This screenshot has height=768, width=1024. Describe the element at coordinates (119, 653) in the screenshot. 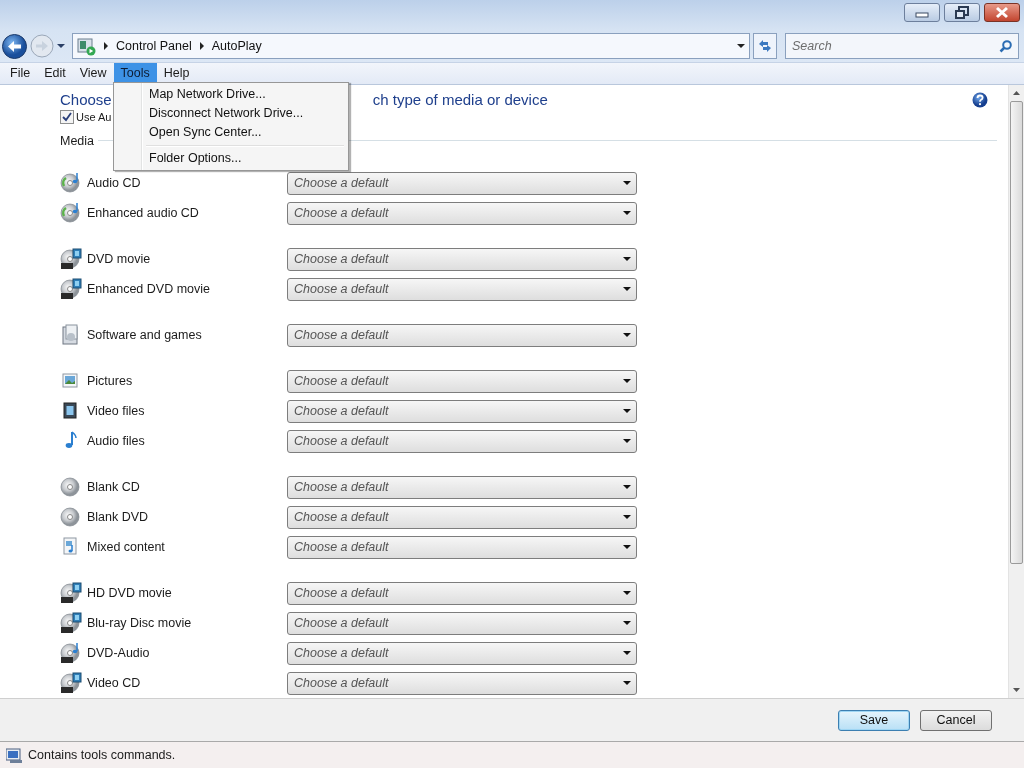

I see `media-type-label: DVD-Audio` at that location.